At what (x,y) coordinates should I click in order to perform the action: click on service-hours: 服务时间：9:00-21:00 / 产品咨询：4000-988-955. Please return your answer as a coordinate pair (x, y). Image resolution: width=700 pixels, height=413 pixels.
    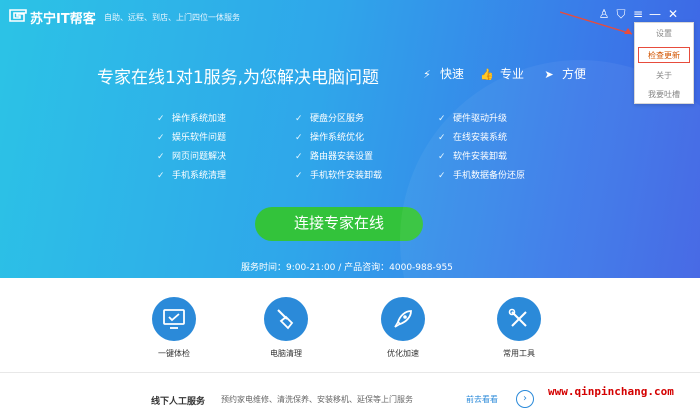
    Looking at the image, I should click on (347, 268).